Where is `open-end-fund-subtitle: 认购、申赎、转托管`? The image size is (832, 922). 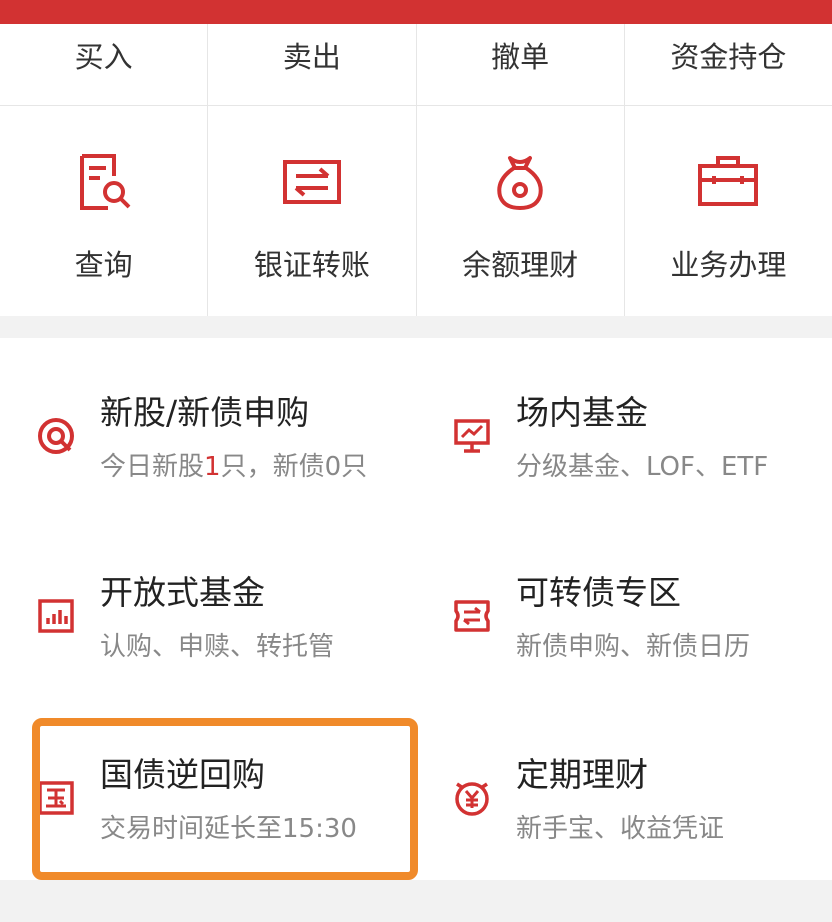
open-end-fund-subtitle: 认购、申赎、转托管 is located at coordinates (217, 647).